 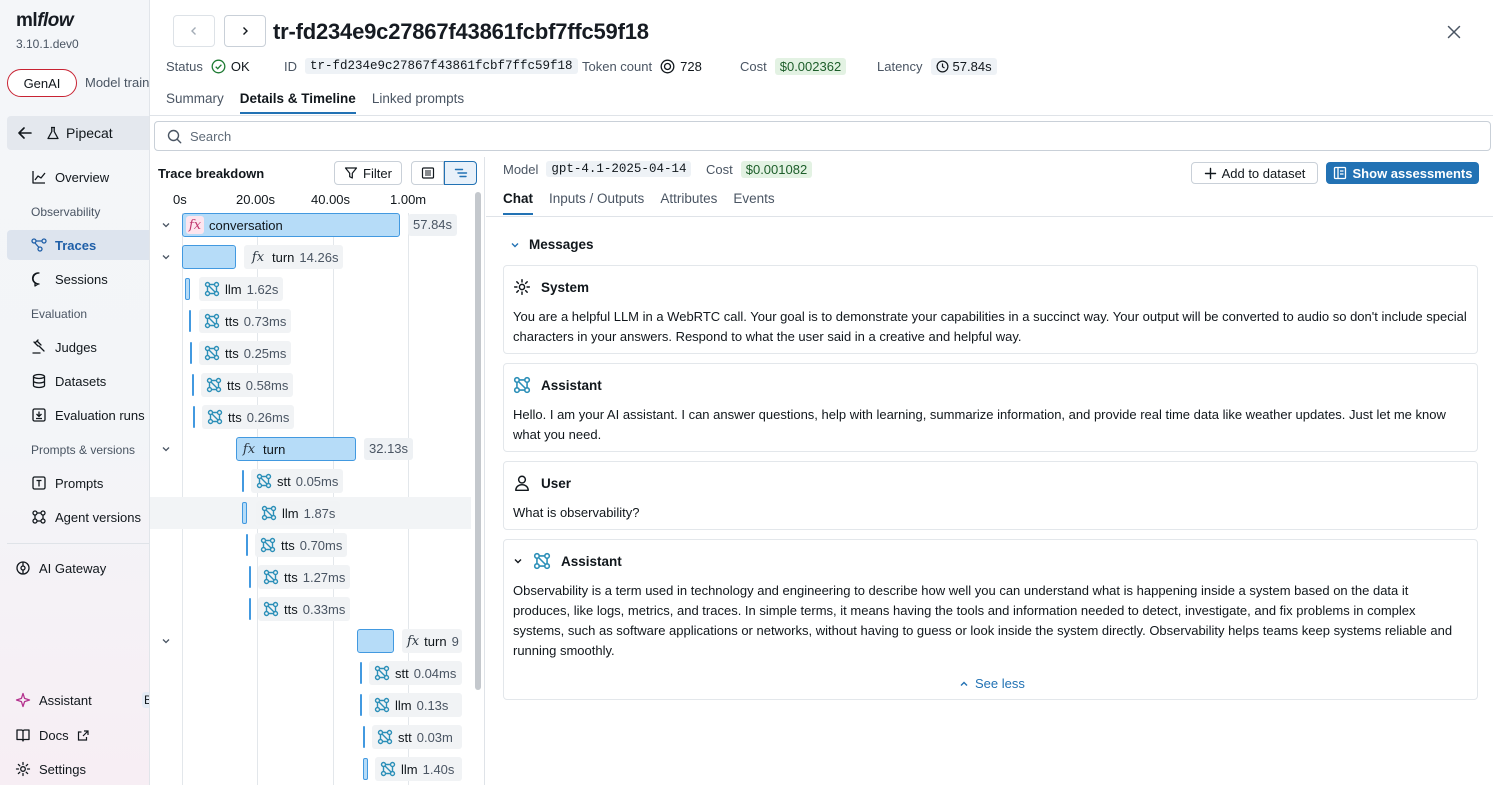 I want to click on sidebar-item-judges: Judges, so click(x=74, y=347).